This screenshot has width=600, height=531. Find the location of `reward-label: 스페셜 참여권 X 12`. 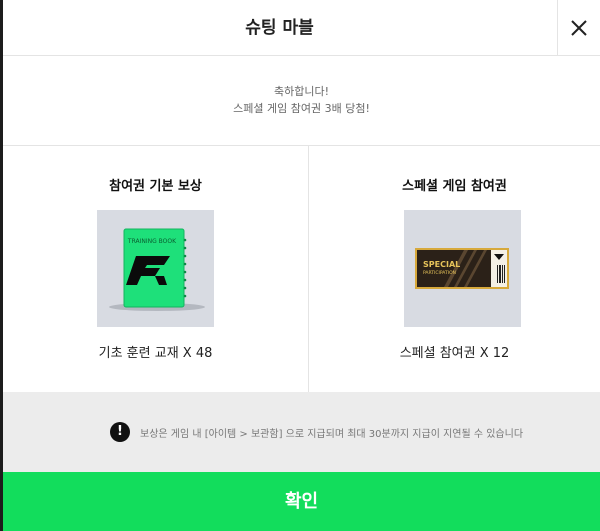

reward-label: 스페셜 참여권 X 12 is located at coordinates (454, 353).